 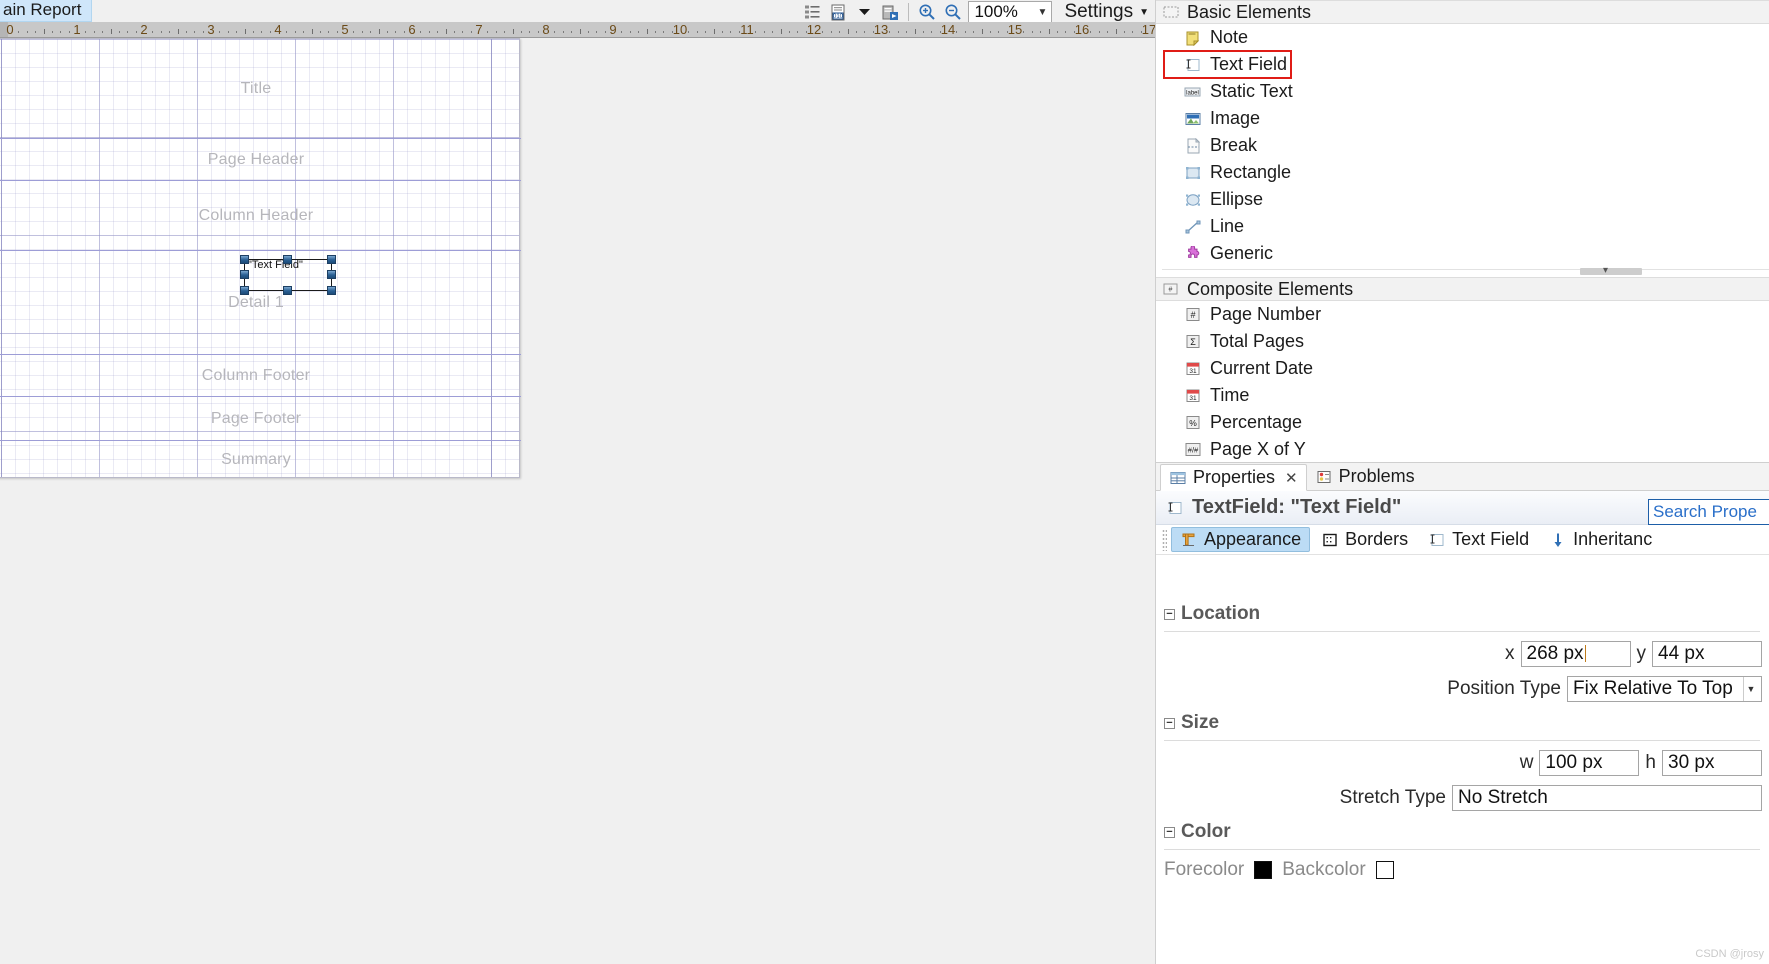 I want to click on section-tab-text-field: Text Field, so click(x=1478, y=539).